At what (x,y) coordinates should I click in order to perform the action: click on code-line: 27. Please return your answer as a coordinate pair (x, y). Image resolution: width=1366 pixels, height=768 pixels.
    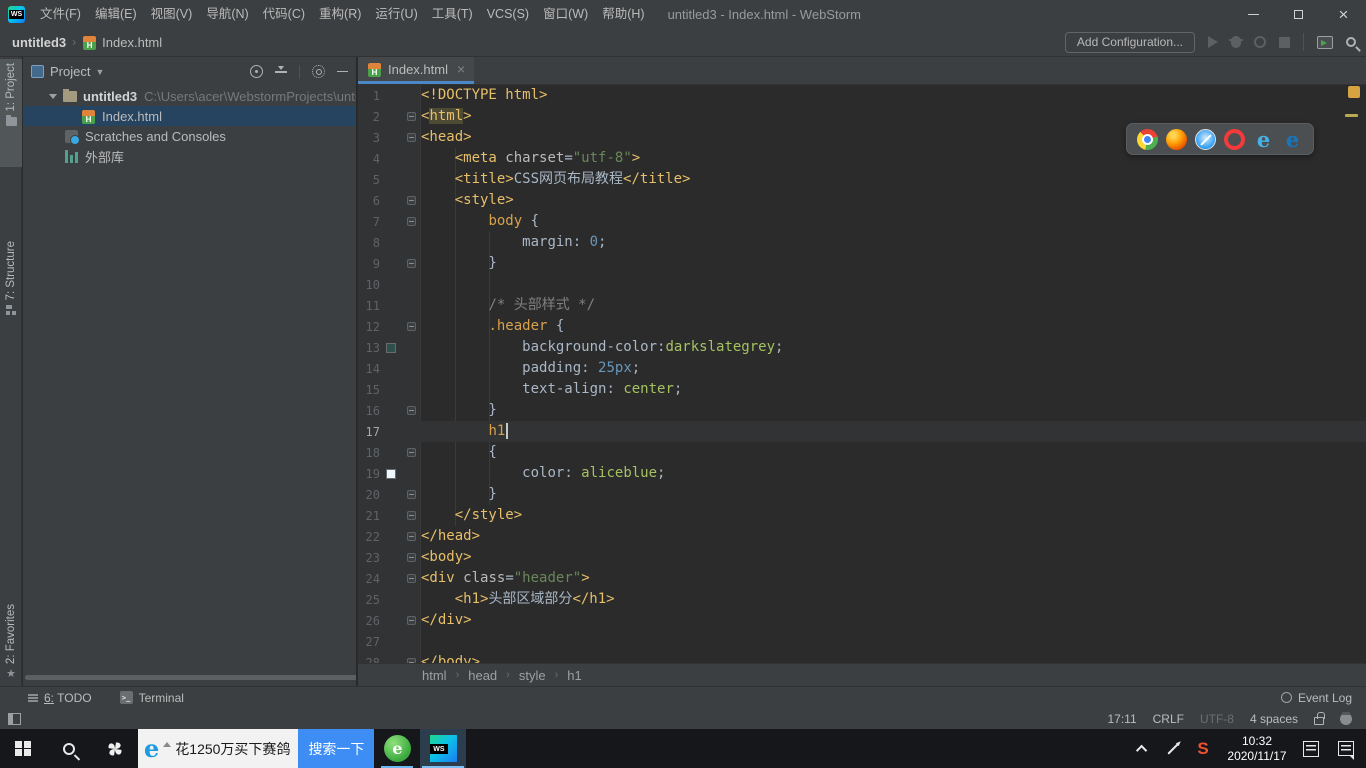
    Looking at the image, I should click on (862, 641).